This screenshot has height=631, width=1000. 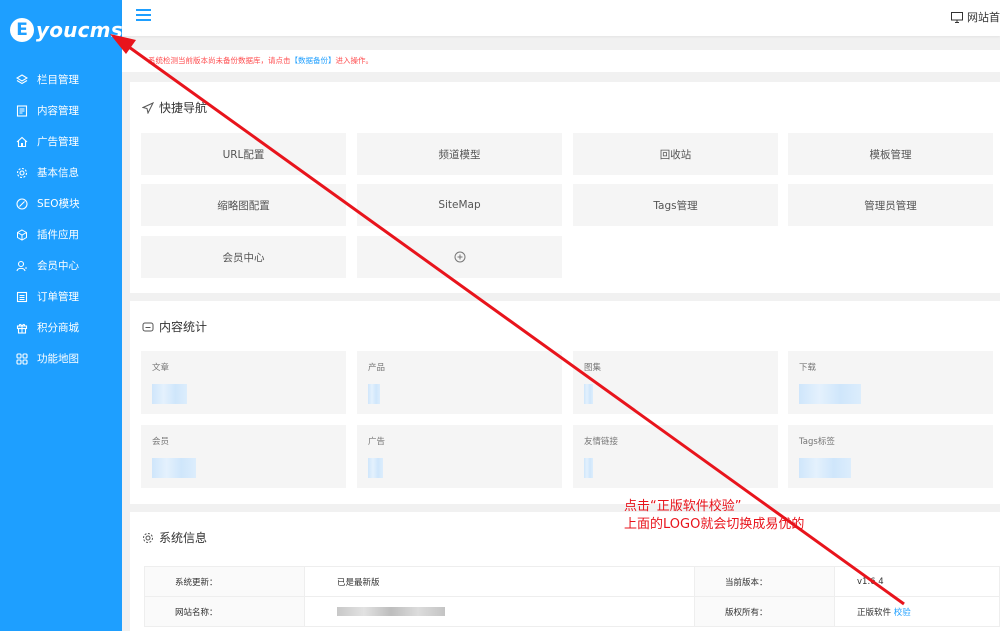 What do you see at coordinates (183, 108) in the screenshot?
I see `quick-nav-title-text: 快捷导航` at bounding box center [183, 108].